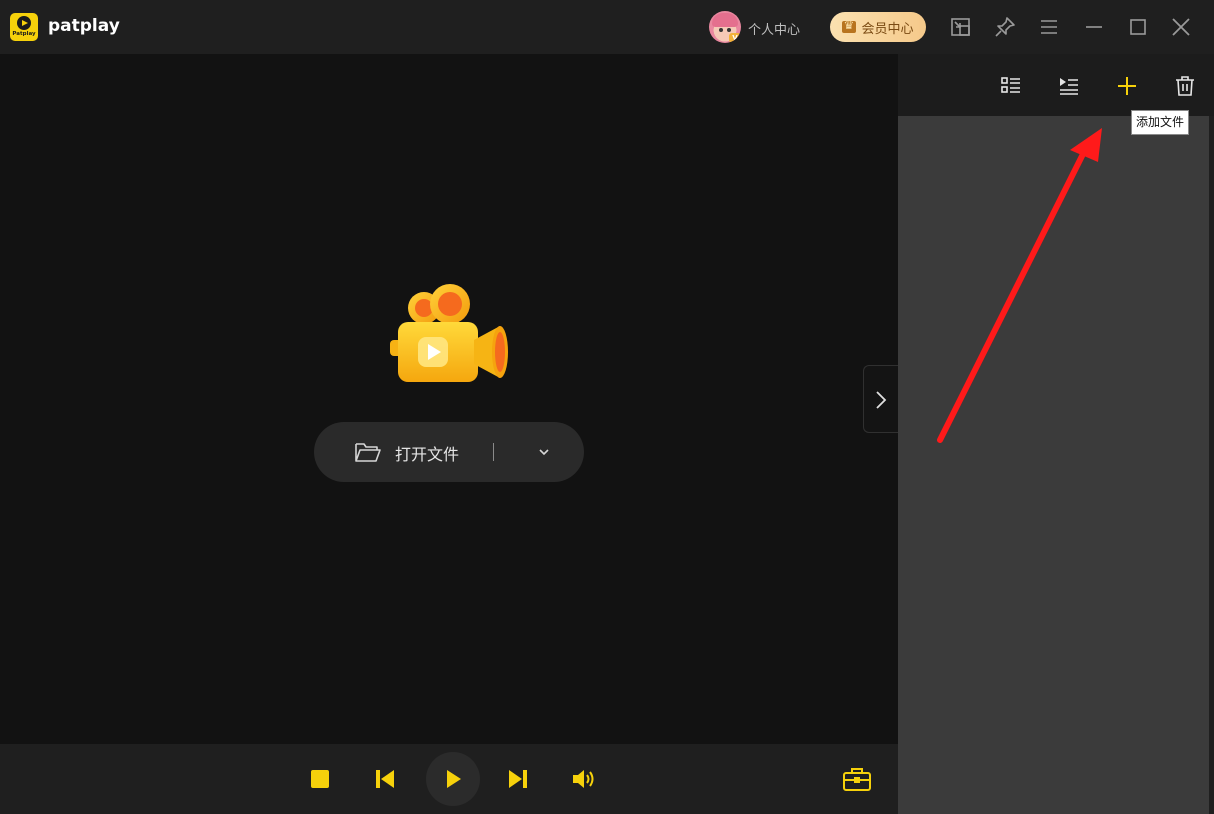 This screenshot has height=814, width=1214. I want to click on chevron-right-icon, so click(881, 400).